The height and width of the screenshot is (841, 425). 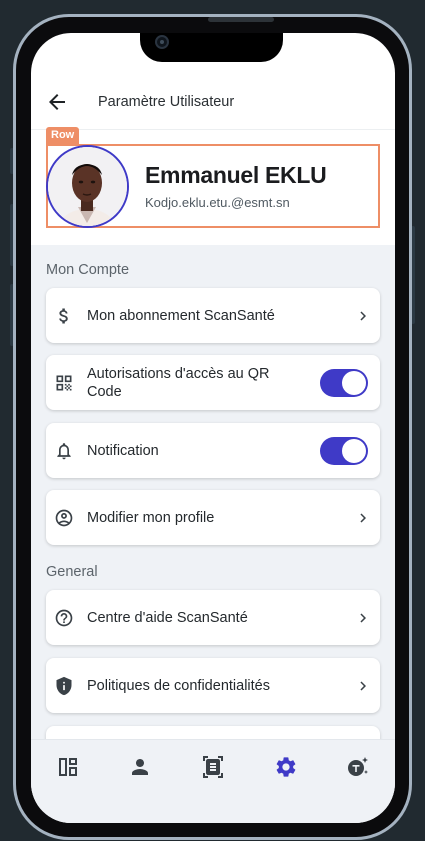 What do you see at coordinates (123, 450) in the screenshot?
I see `notification-label: Notification` at bounding box center [123, 450].